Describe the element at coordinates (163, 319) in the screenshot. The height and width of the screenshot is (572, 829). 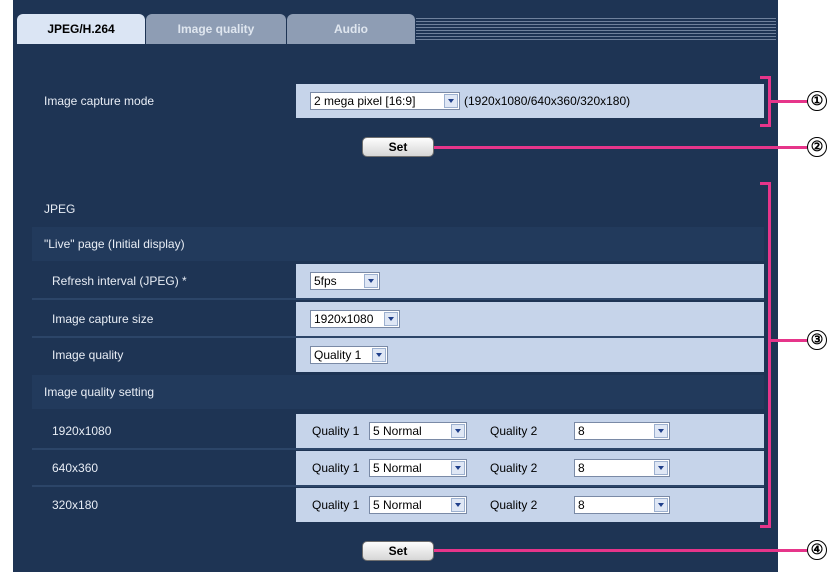
I see `image-capture-size-label: Image capture size` at that location.